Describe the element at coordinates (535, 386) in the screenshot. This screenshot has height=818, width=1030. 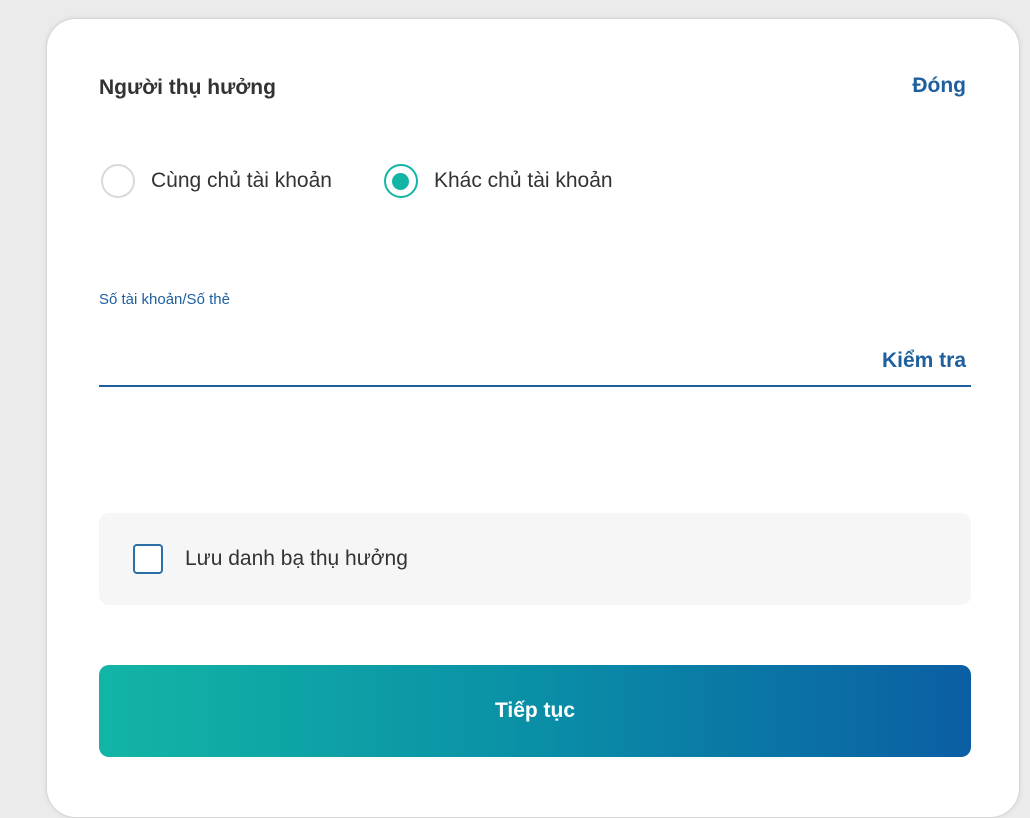
I see `account-field-underline` at that location.